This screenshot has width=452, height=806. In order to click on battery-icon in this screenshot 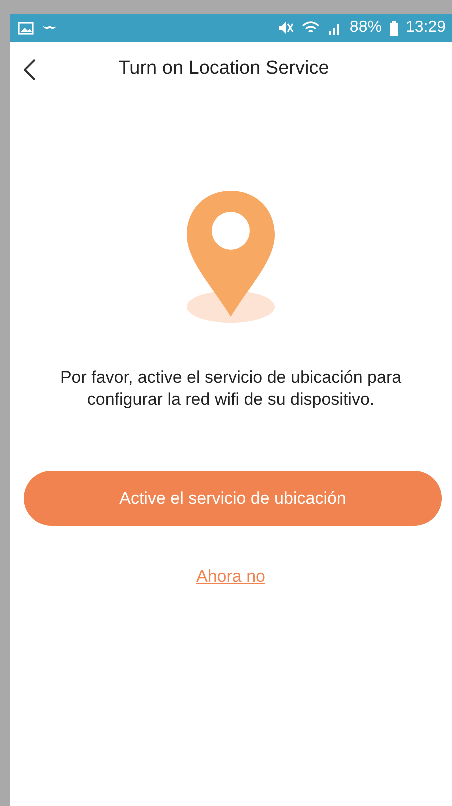, I will do `click(394, 28)`.